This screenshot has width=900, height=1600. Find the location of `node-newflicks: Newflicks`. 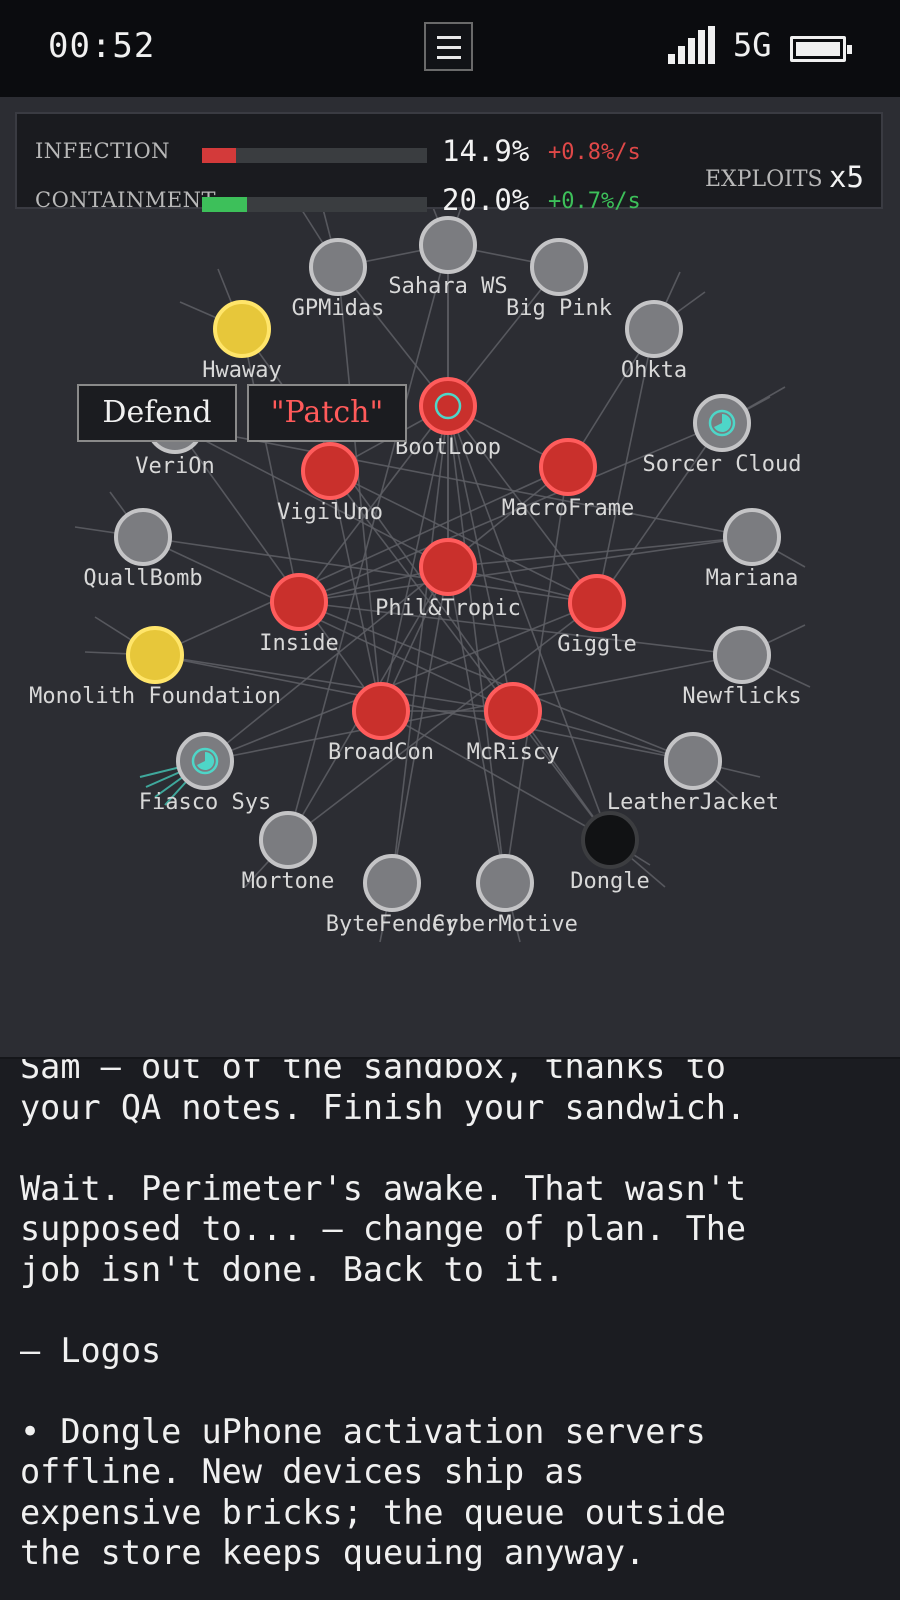

node-newflicks: Newflicks is located at coordinates (742, 667).